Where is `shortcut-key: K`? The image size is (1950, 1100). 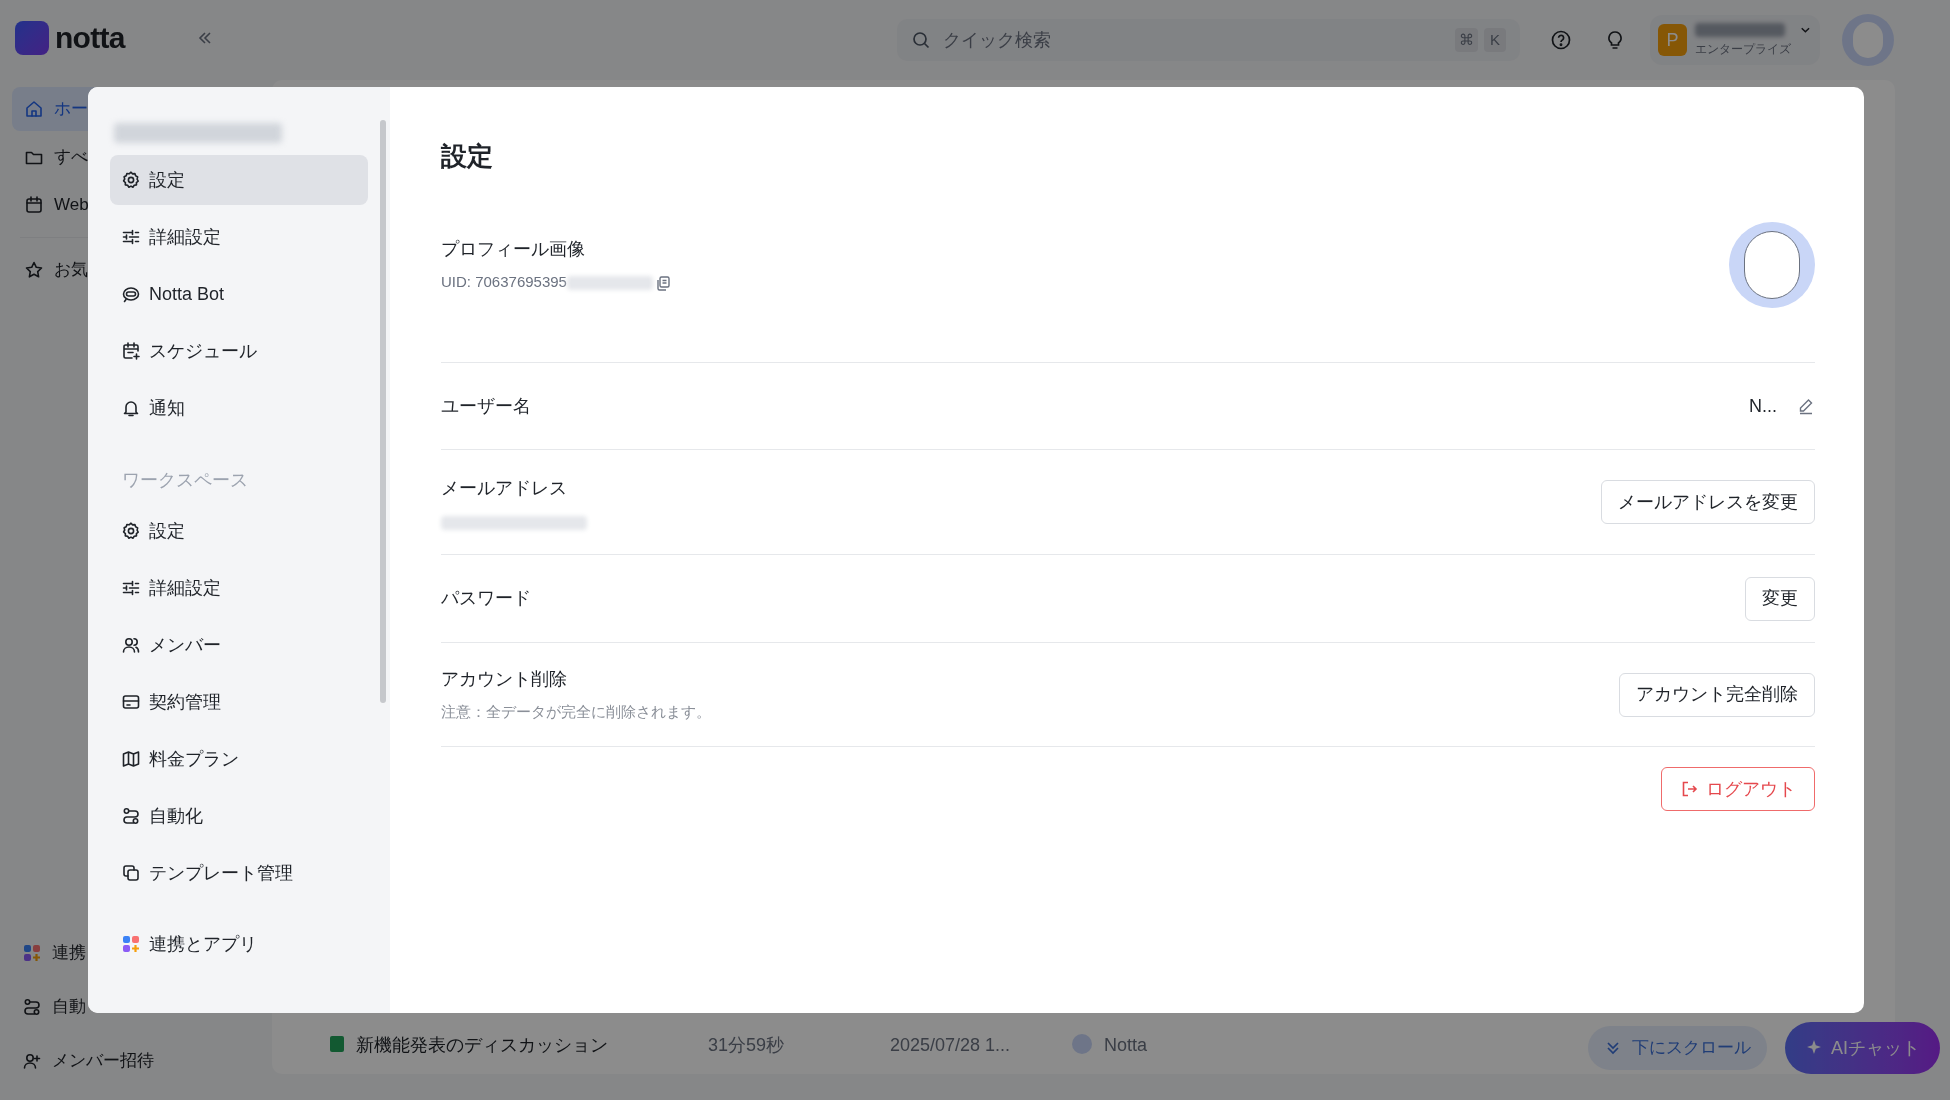
shortcut-key: K is located at coordinates (1495, 40).